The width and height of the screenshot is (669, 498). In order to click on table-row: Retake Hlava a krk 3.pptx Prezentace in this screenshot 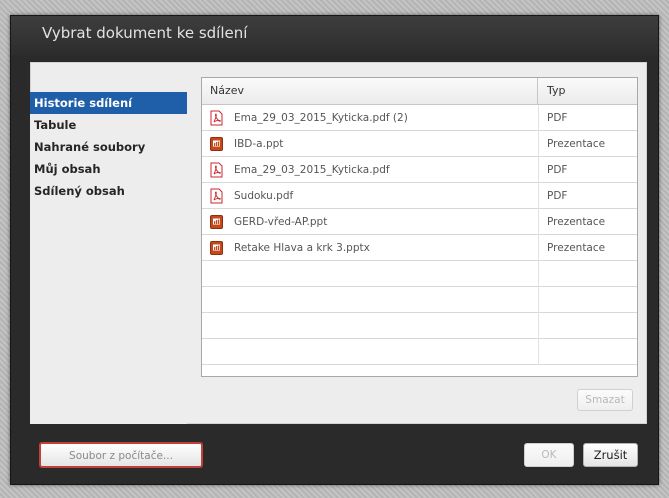, I will do `click(419, 248)`.